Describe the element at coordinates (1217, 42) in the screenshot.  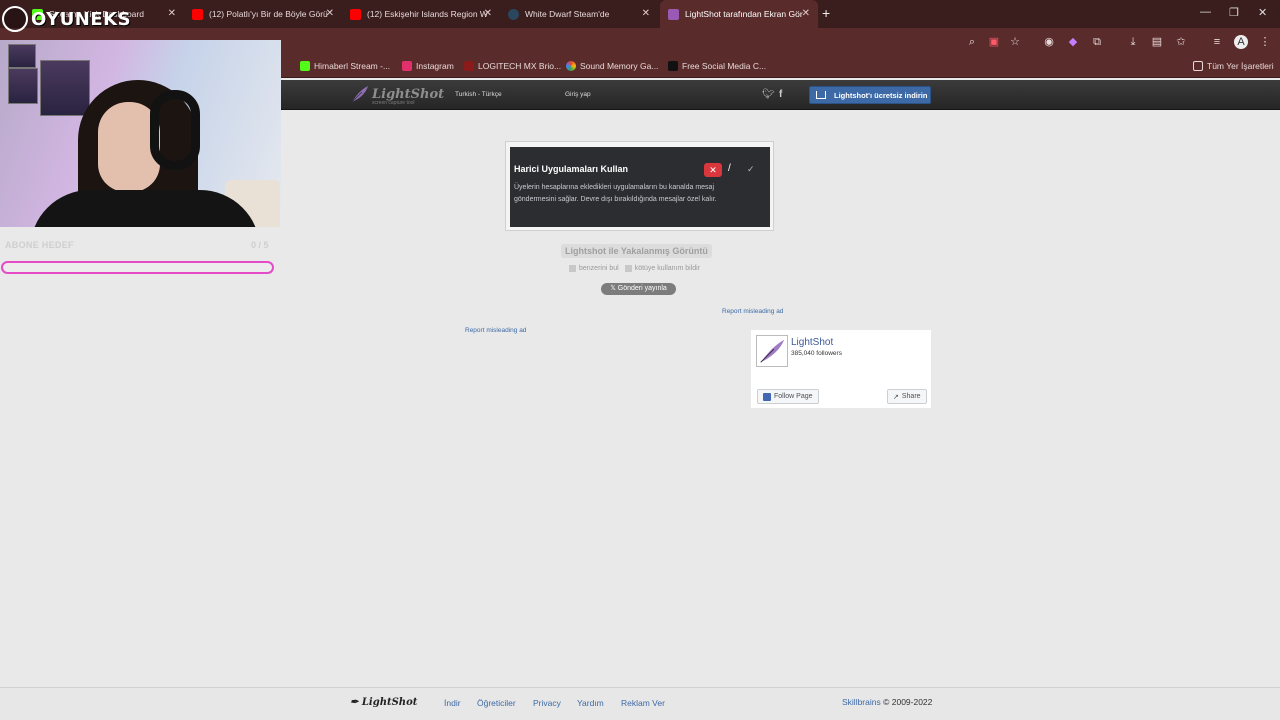
I see `media-icon: ≡` at that location.